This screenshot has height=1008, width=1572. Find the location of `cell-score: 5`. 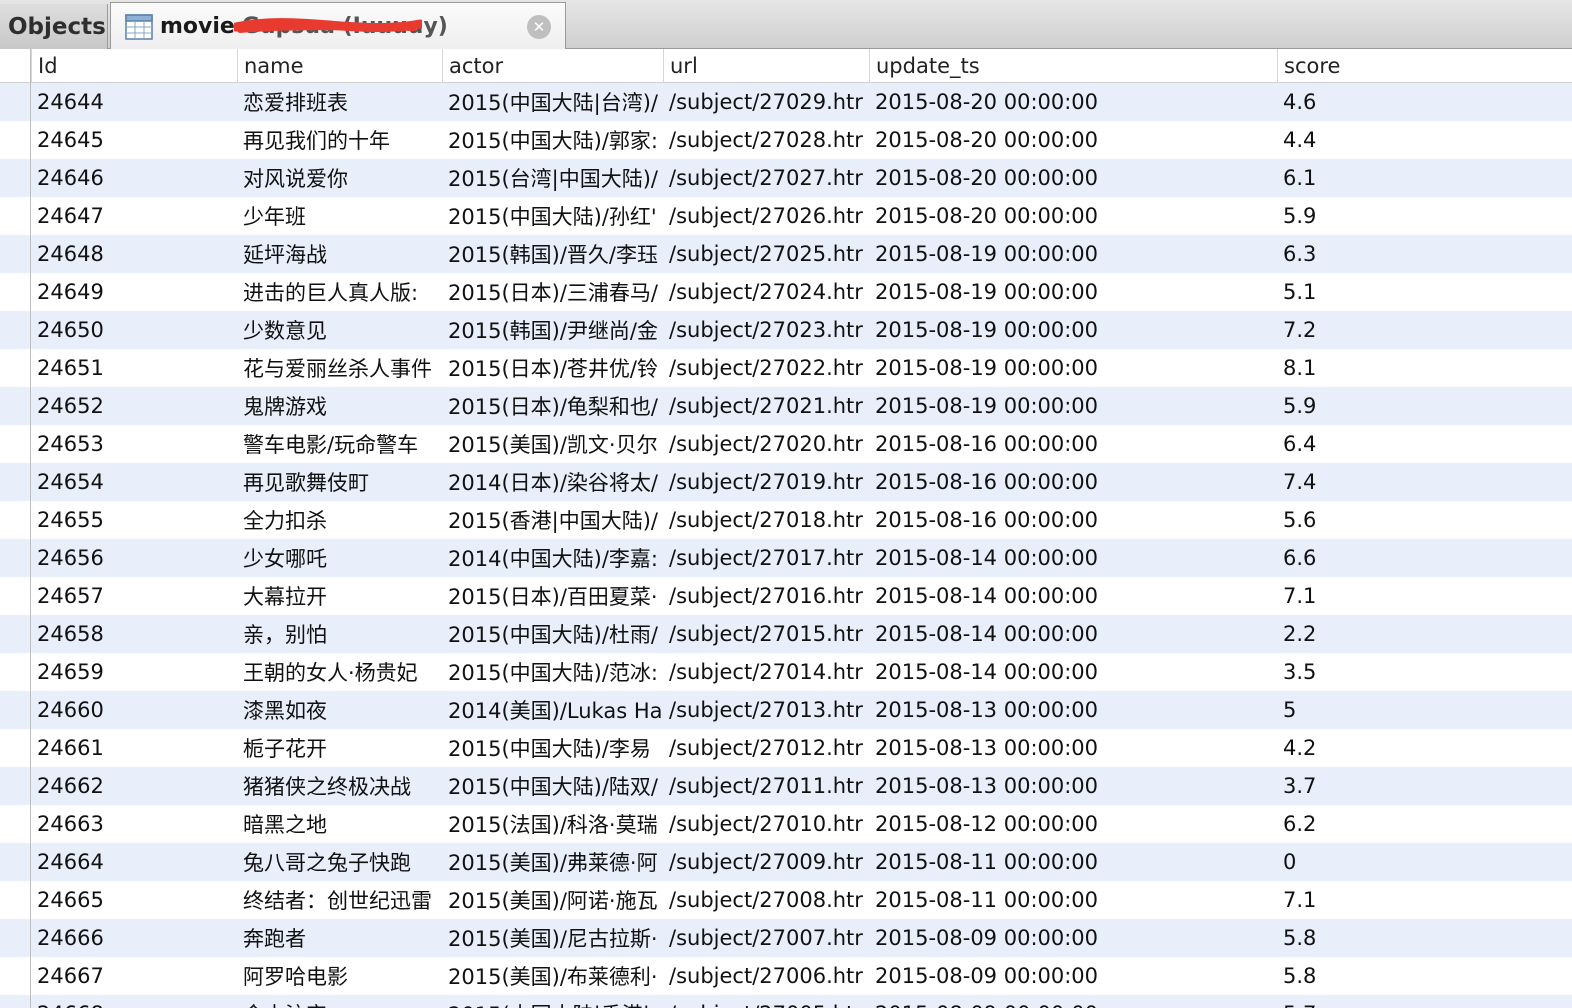

cell-score: 5 is located at coordinates (1380, 710).